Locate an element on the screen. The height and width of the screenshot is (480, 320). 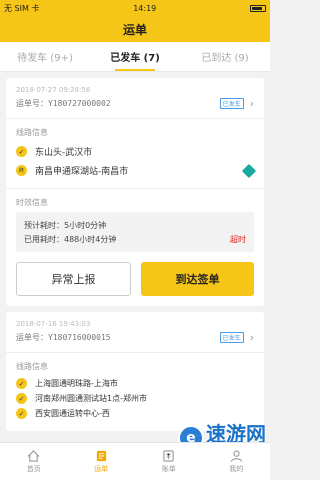
expected-label: 预计耗时： is located at coordinates (44, 225).